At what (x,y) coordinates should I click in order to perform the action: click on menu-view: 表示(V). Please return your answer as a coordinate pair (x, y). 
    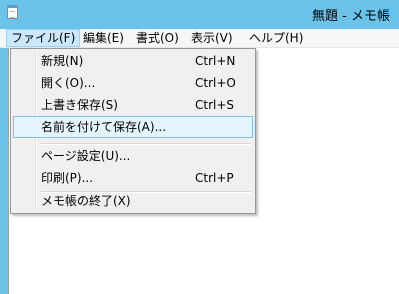
    Looking at the image, I should click on (212, 38).